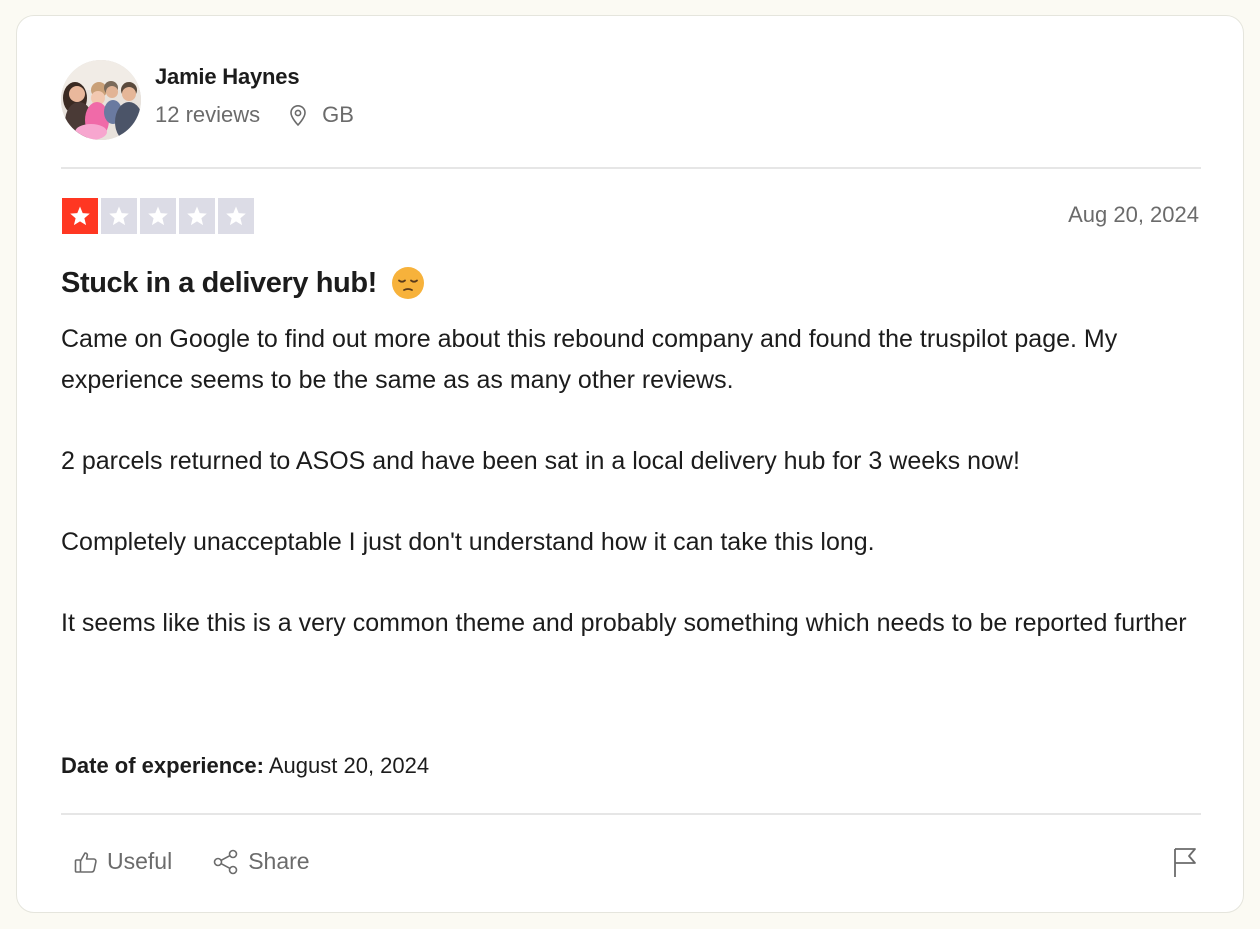 This screenshot has height=929, width=1260. I want to click on thumbs-up-icon, so click(85, 862).